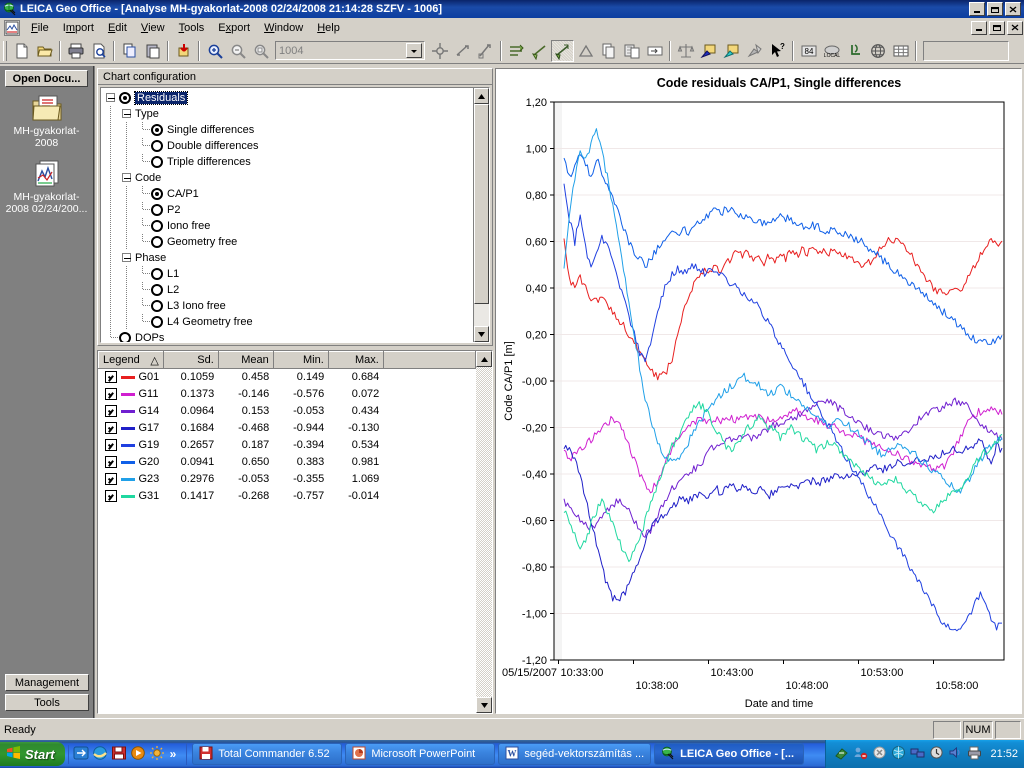  Describe the element at coordinates (288, 114) in the screenshot. I see `tree-node: Type` at that location.